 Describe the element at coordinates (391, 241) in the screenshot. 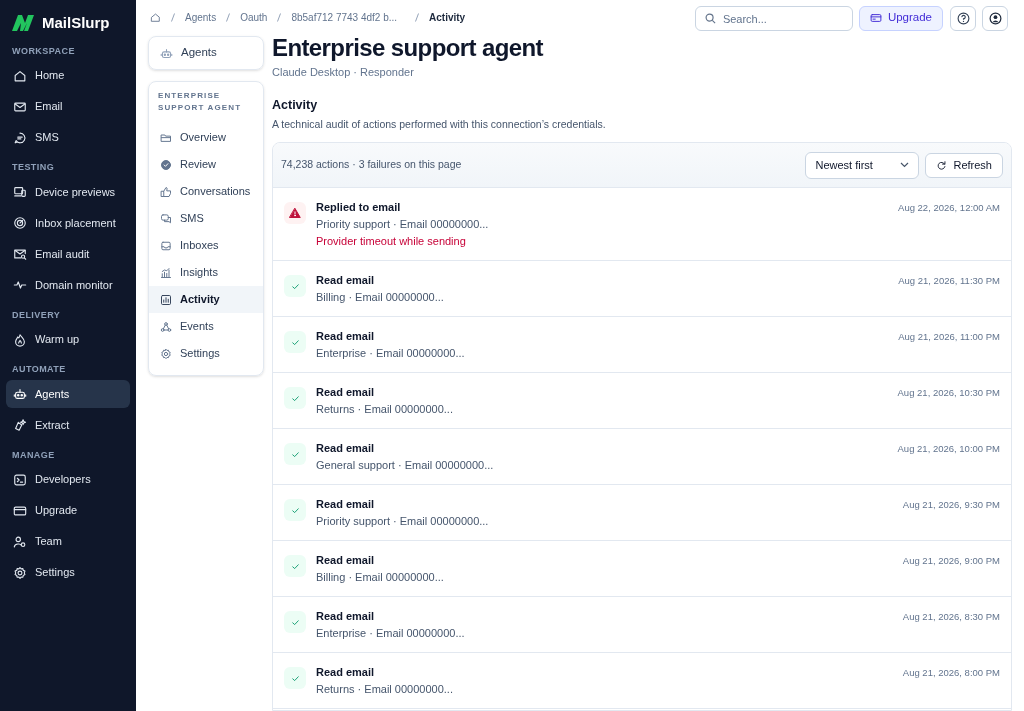

I see `error-message: Provider timeout while sending` at that location.